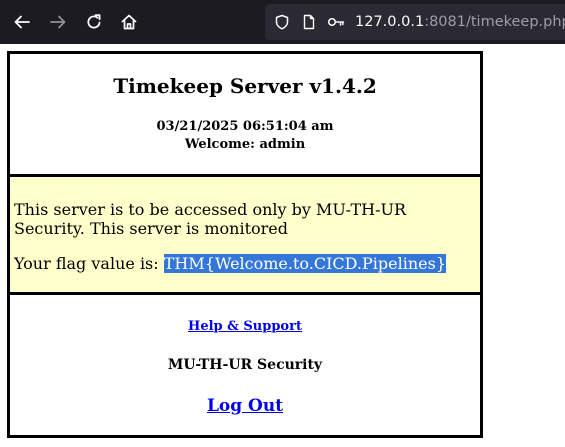 The width and height of the screenshot is (565, 447). What do you see at coordinates (245, 406) in the screenshot?
I see `logout-link: Log Out` at bounding box center [245, 406].